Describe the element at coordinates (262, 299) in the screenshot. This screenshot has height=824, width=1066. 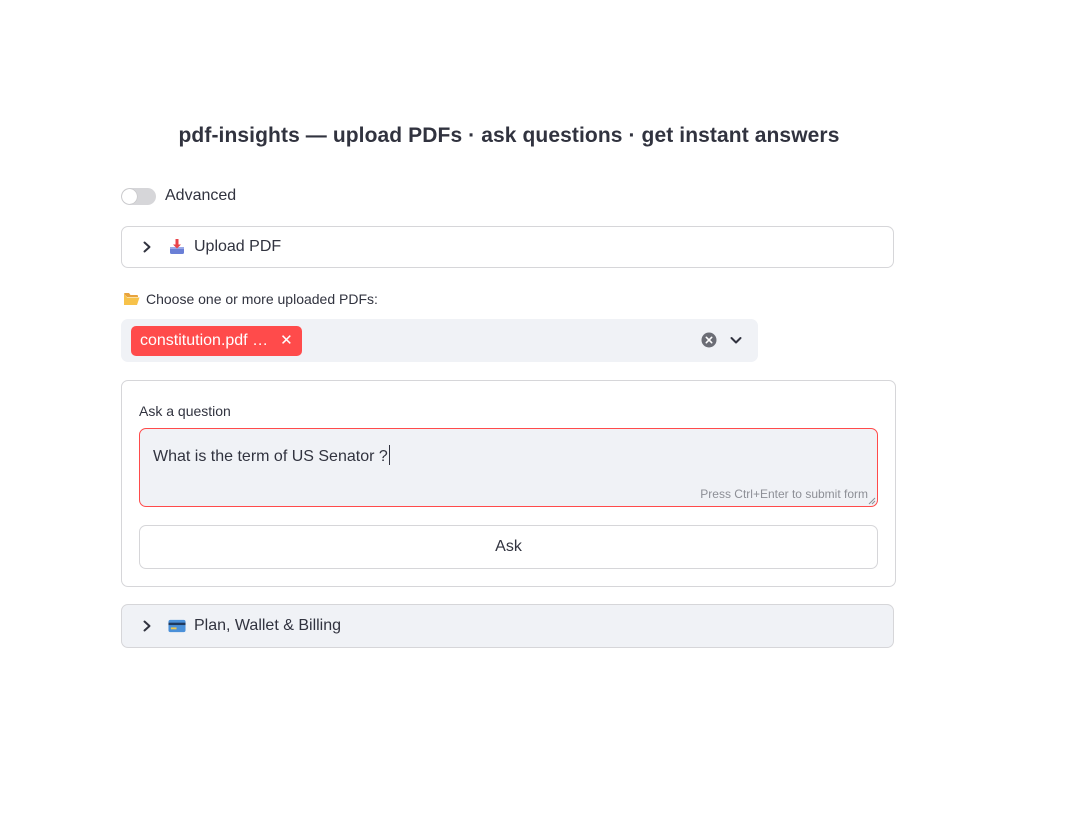
I see `pdf-select-label: Choose one or more uploaded PDFs:` at that location.